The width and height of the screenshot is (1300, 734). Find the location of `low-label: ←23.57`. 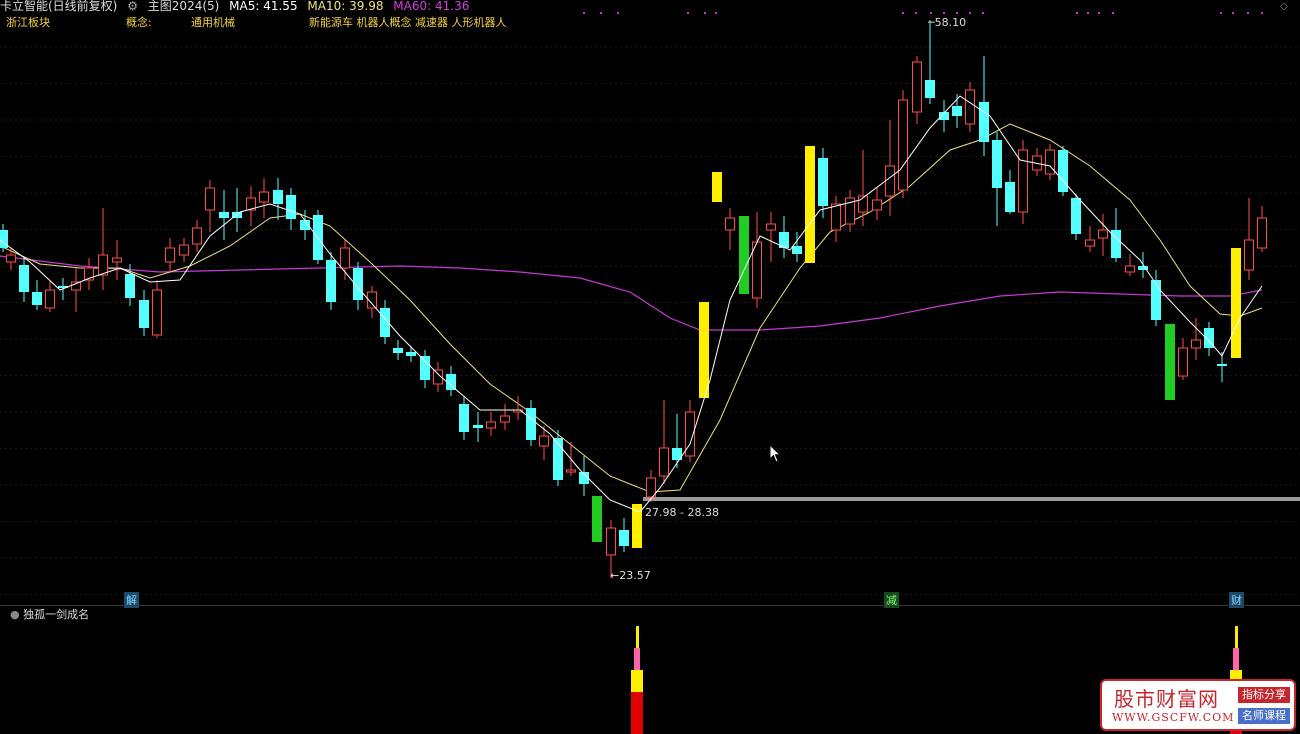

low-label: ←23.57 is located at coordinates (630, 575).